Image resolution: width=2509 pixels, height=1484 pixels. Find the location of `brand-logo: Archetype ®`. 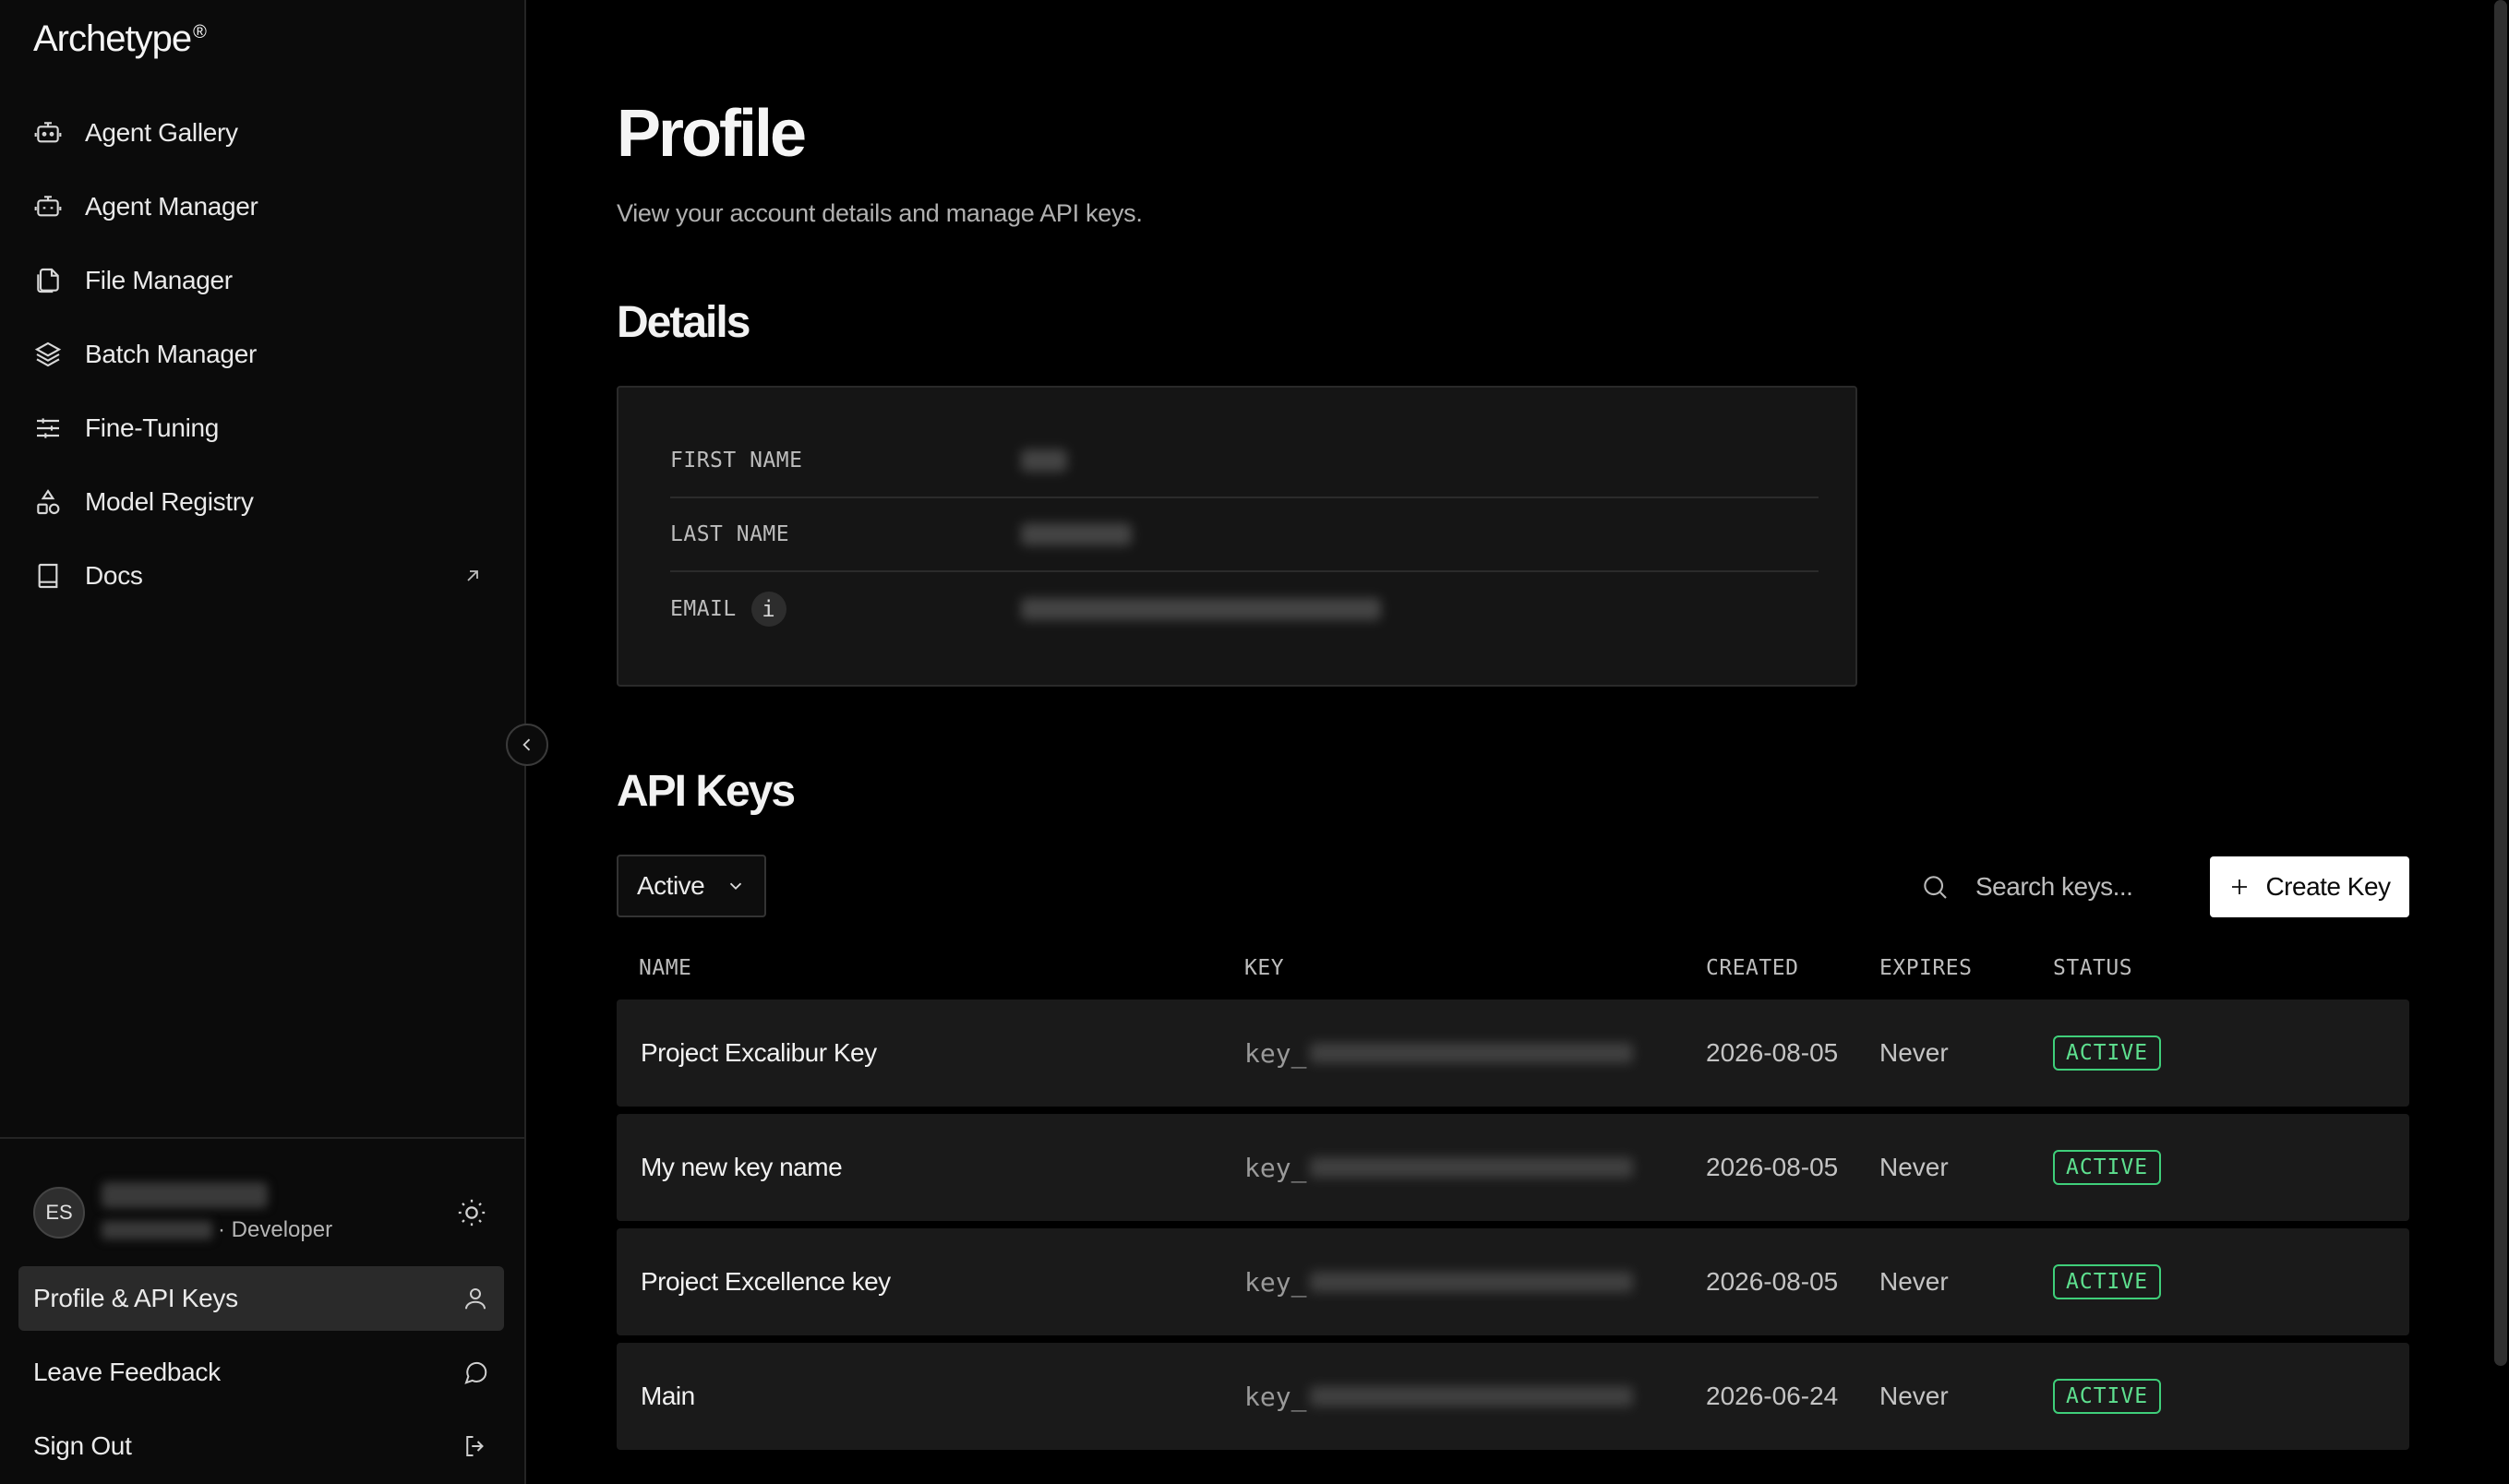

brand-logo: Archetype ® is located at coordinates (120, 39).